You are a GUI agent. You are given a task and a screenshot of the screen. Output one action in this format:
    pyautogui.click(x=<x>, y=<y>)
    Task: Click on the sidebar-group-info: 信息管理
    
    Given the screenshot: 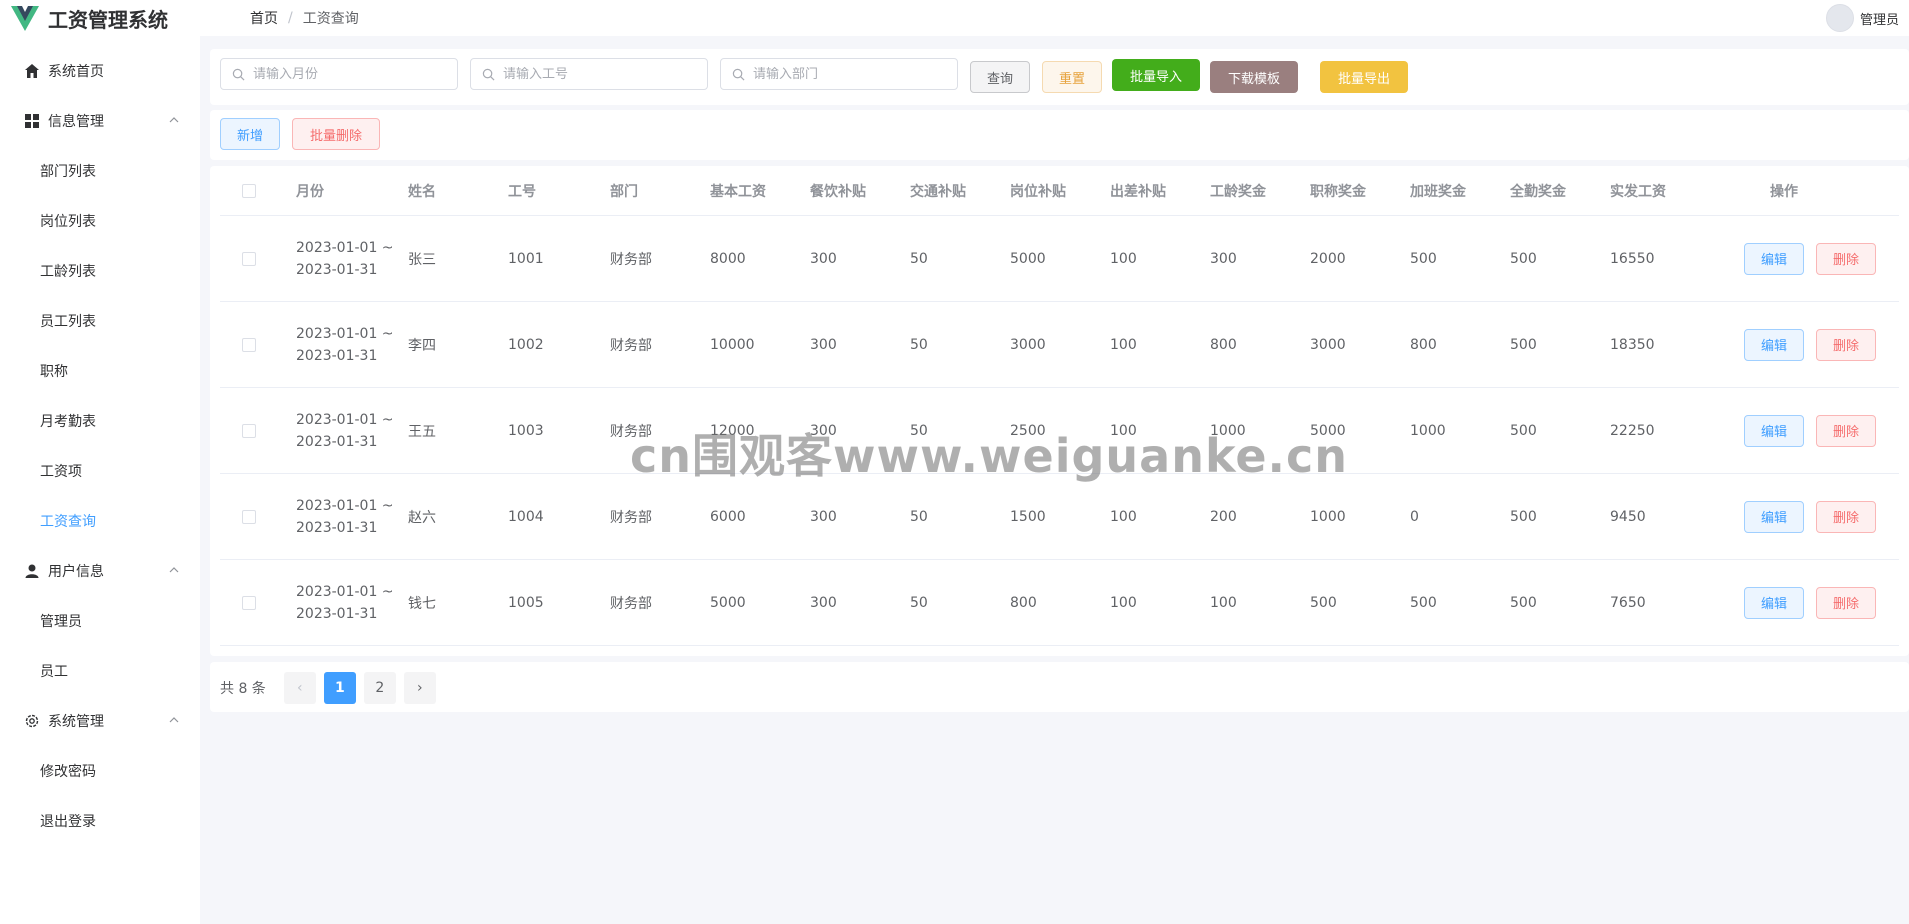 What is the action you would take?
    pyautogui.click(x=100, y=121)
    